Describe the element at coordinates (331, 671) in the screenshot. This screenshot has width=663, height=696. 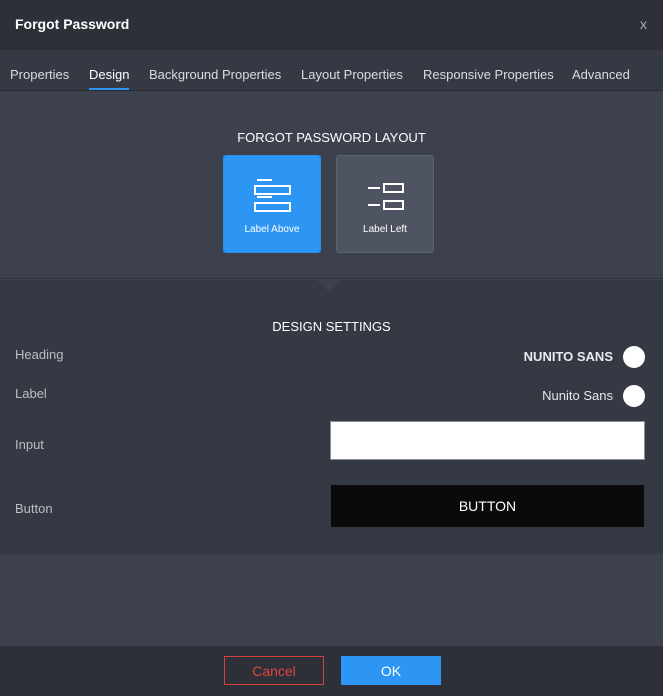
I see `dialog-footer: Cancel OK` at that location.